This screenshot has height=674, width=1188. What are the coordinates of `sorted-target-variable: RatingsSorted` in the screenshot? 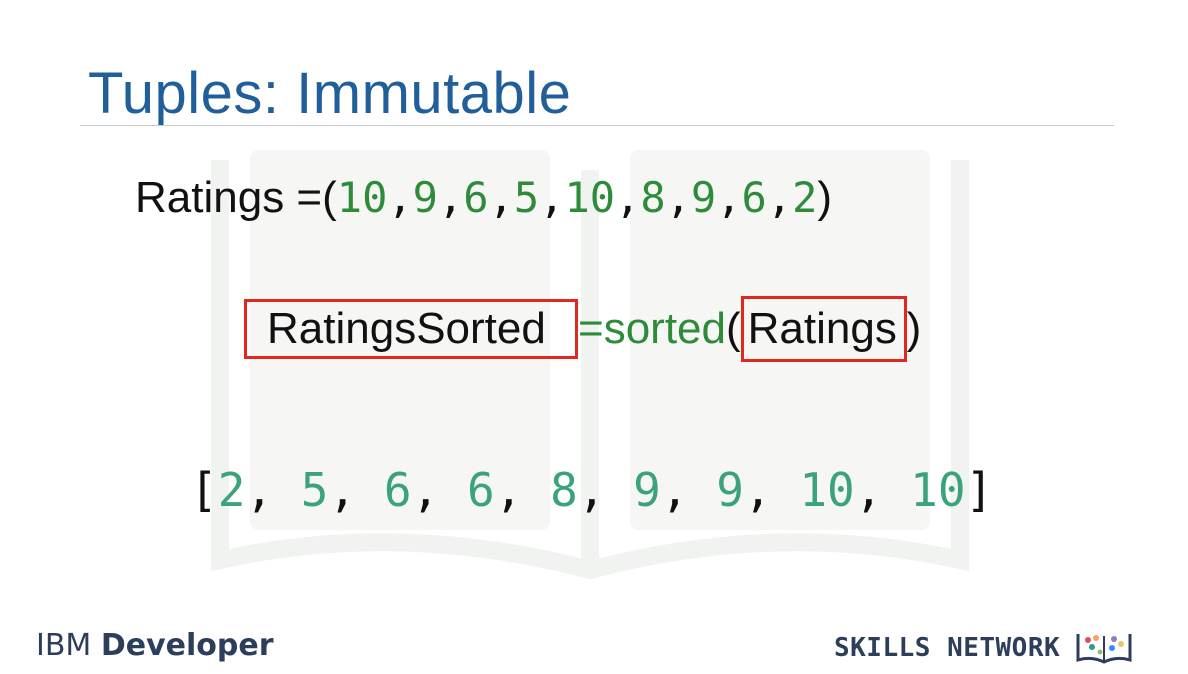 It's located at (406, 328).